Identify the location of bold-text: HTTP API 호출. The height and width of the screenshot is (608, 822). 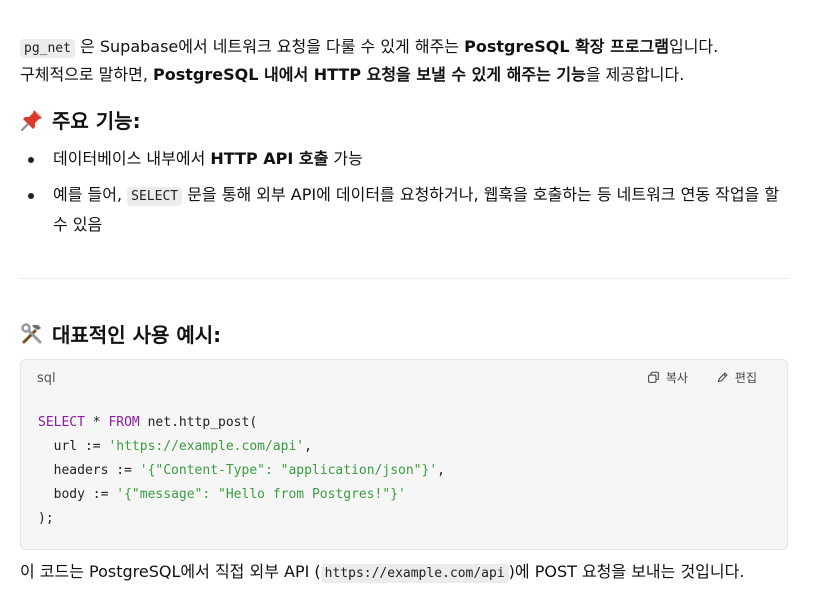
(269, 158).